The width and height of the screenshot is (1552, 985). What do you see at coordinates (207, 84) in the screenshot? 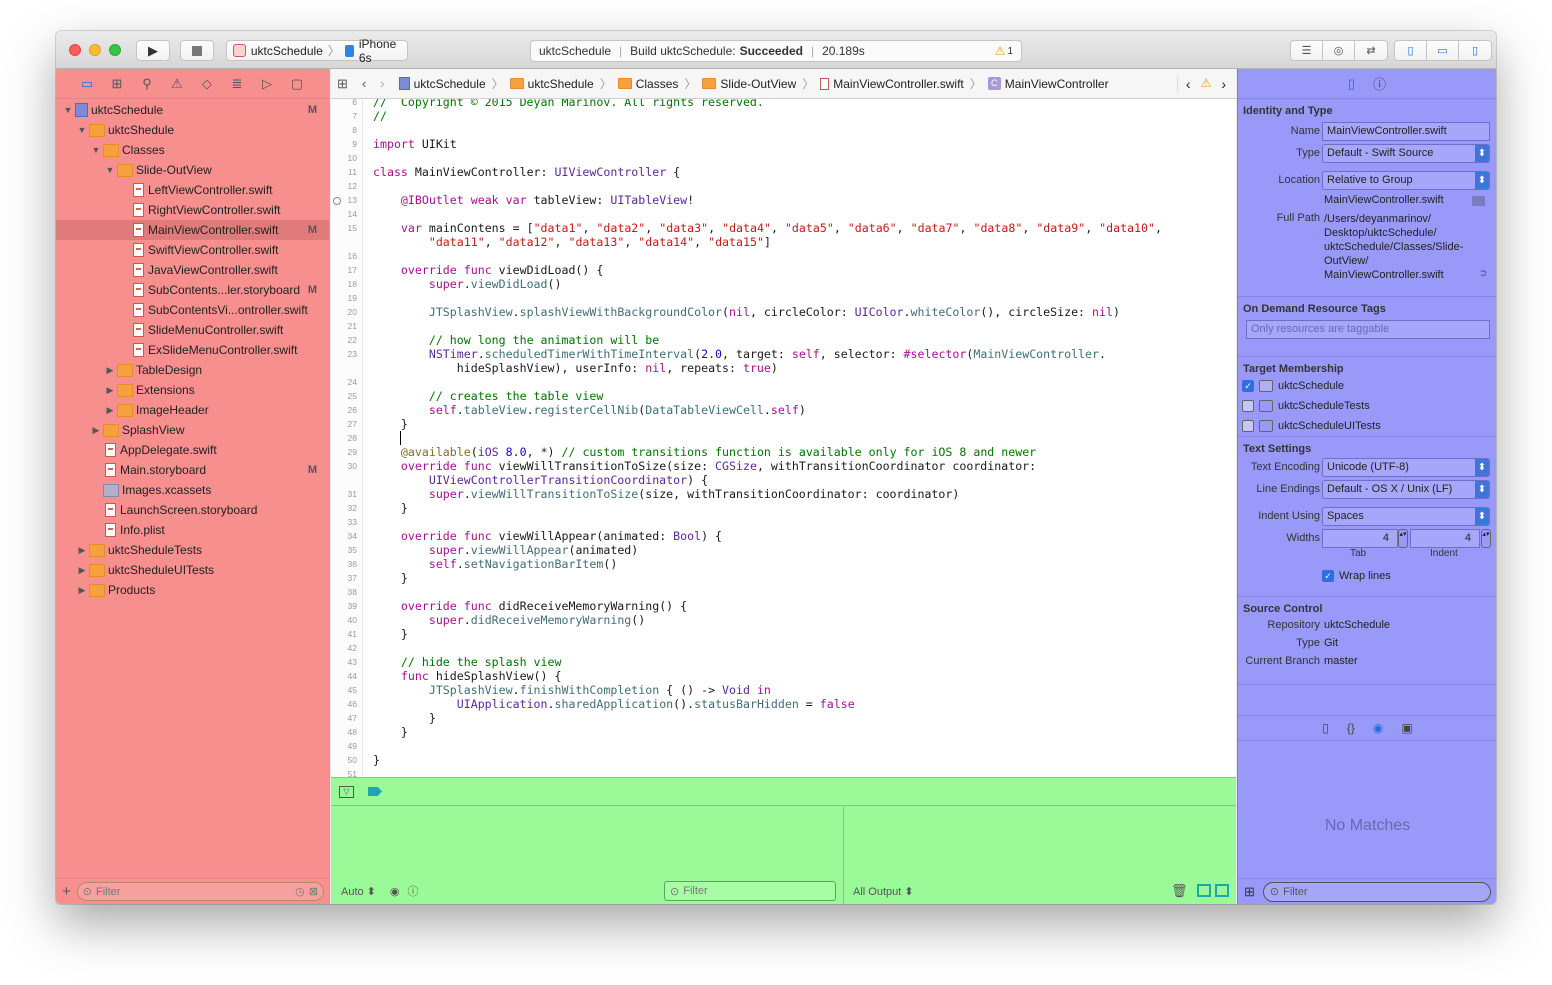
I see `test-navigator-icon: ◇` at bounding box center [207, 84].